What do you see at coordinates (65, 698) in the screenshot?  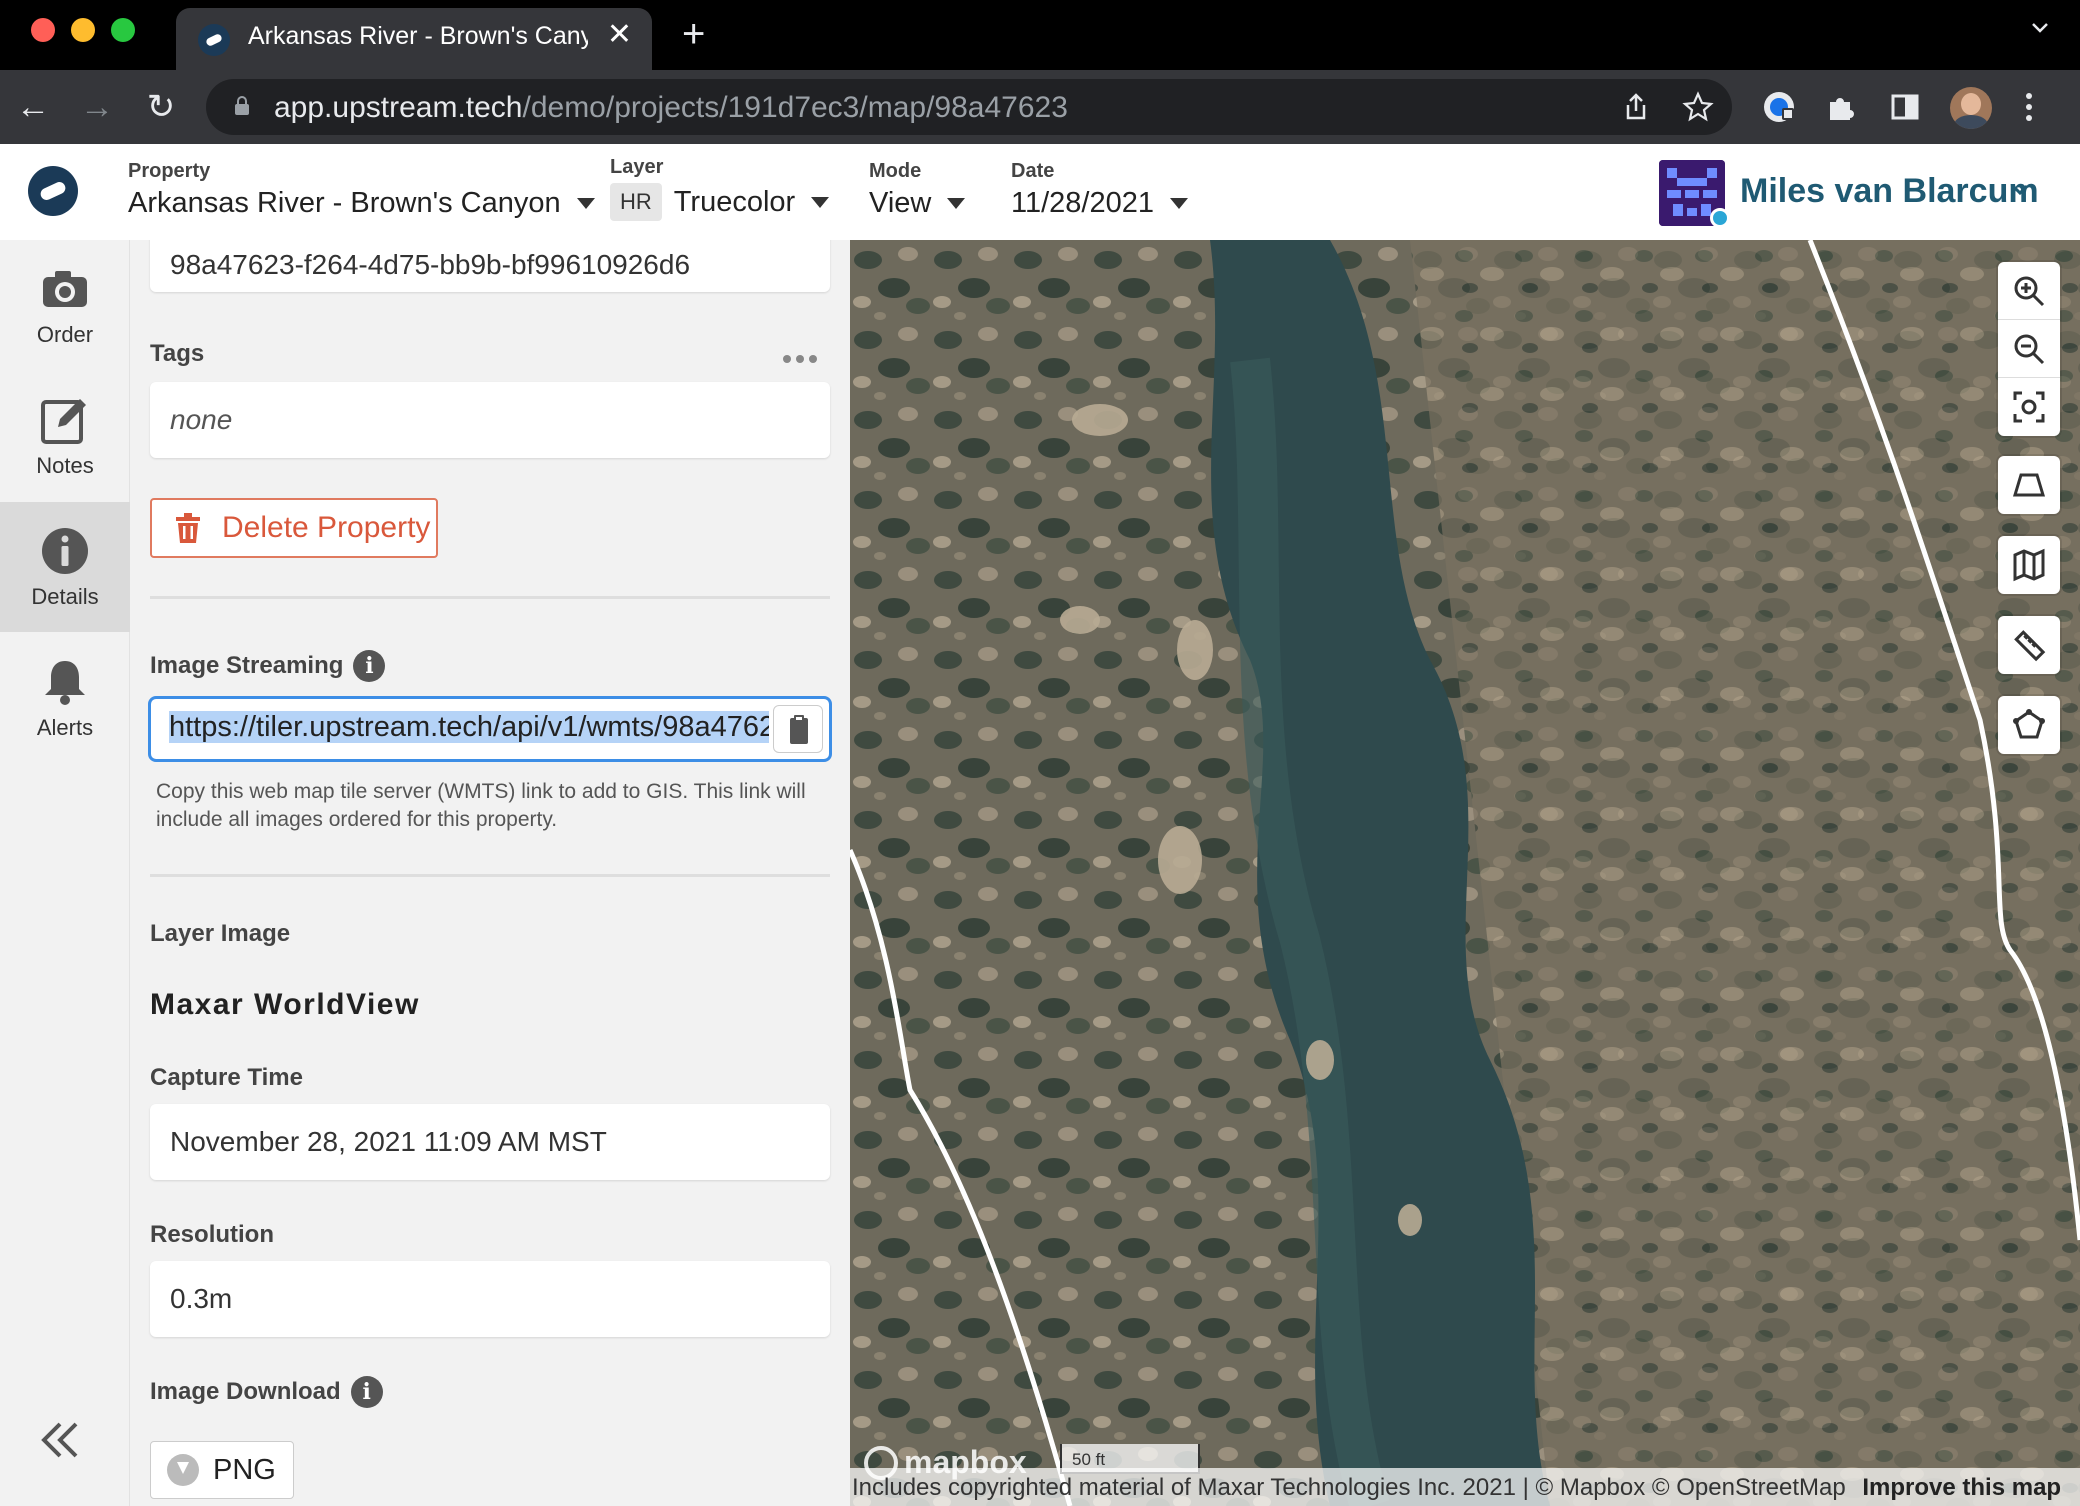 I see `sidebar-item-alerts: Alerts` at bounding box center [65, 698].